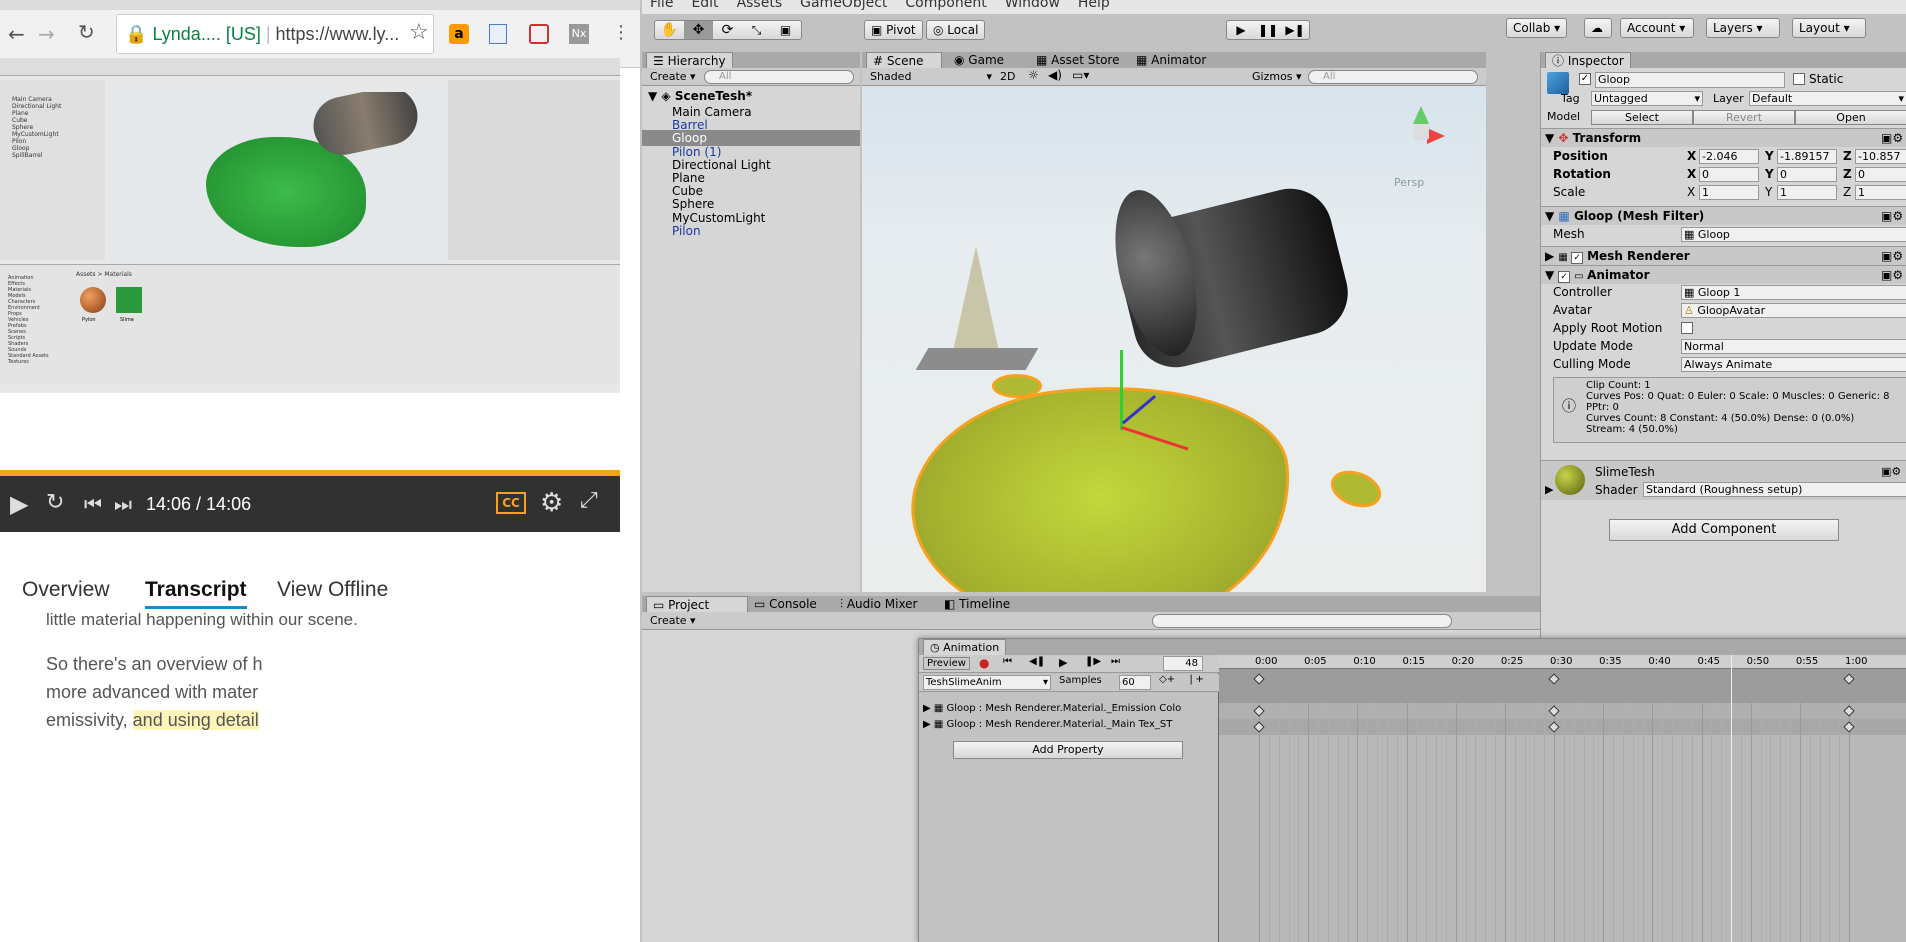 This screenshot has width=1906, height=942. Describe the element at coordinates (946, 663) in the screenshot. I see `preview-toggle: Preview` at that location.